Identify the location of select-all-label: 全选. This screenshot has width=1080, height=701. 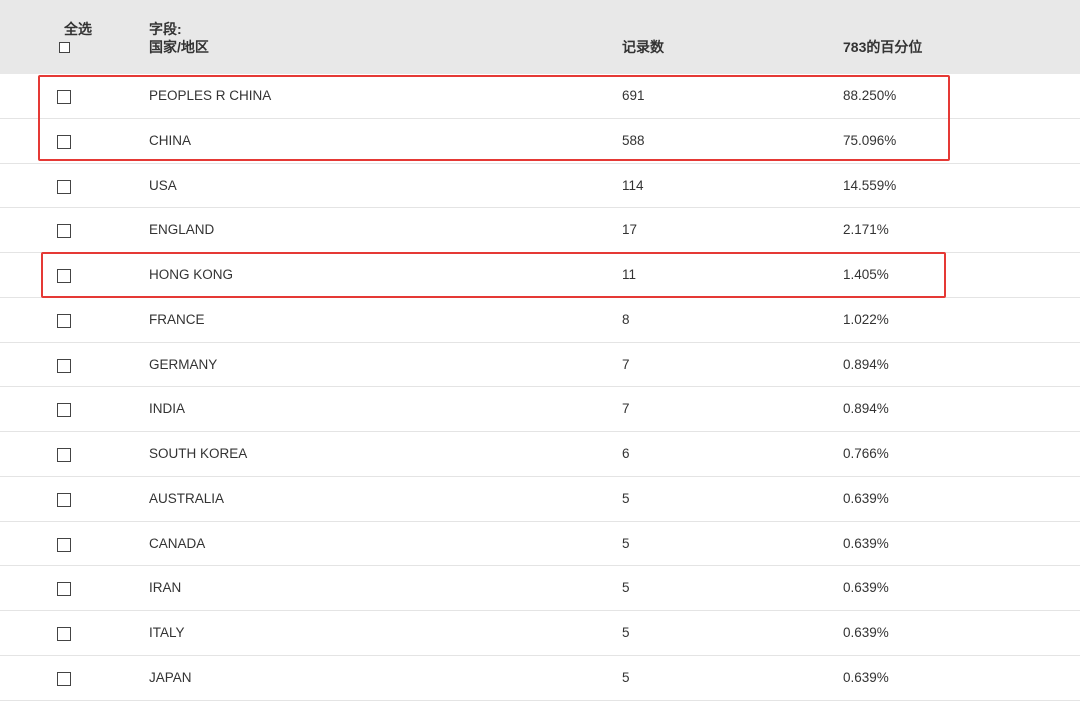
(78, 29).